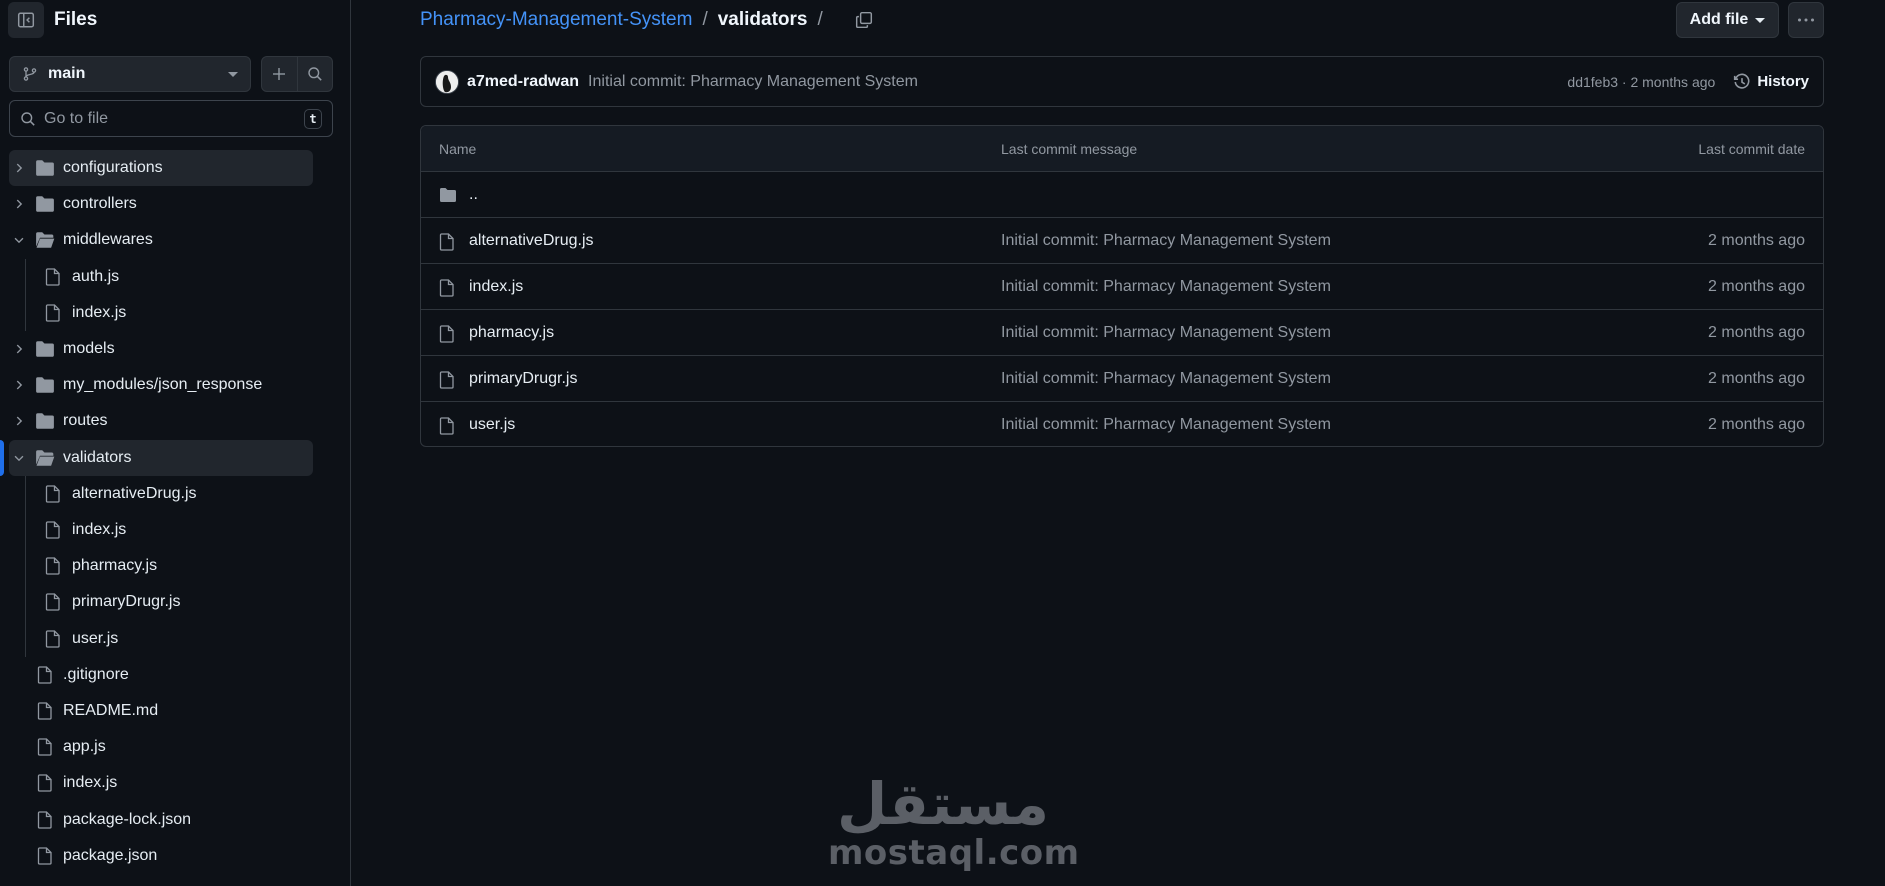 Image resolution: width=1885 pixels, height=886 pixels. I want to click on add-file-button: Add file, so click(1727, 20).